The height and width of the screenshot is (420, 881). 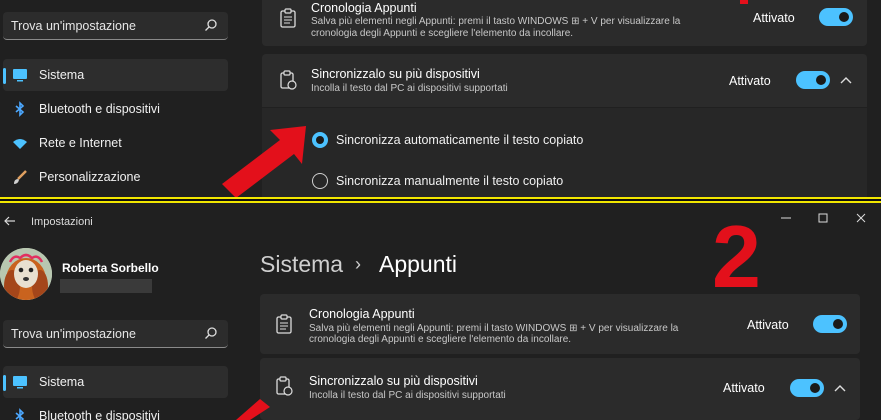 What do you see at coordinates (861, 218) in the screenshot?
I see `close-icon` at bounding box center [861, 218].